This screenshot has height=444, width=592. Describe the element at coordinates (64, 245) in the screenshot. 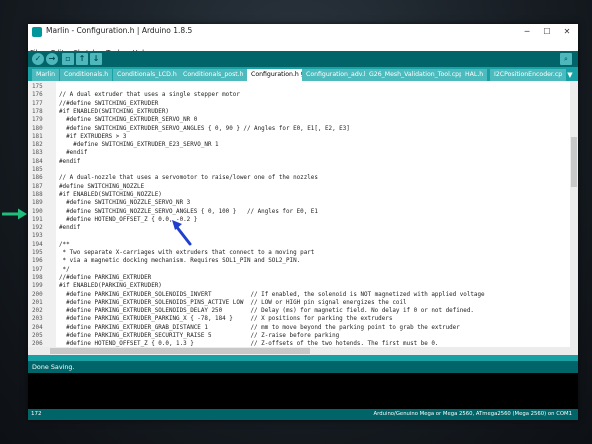

I see `code-text: /**` at that location.